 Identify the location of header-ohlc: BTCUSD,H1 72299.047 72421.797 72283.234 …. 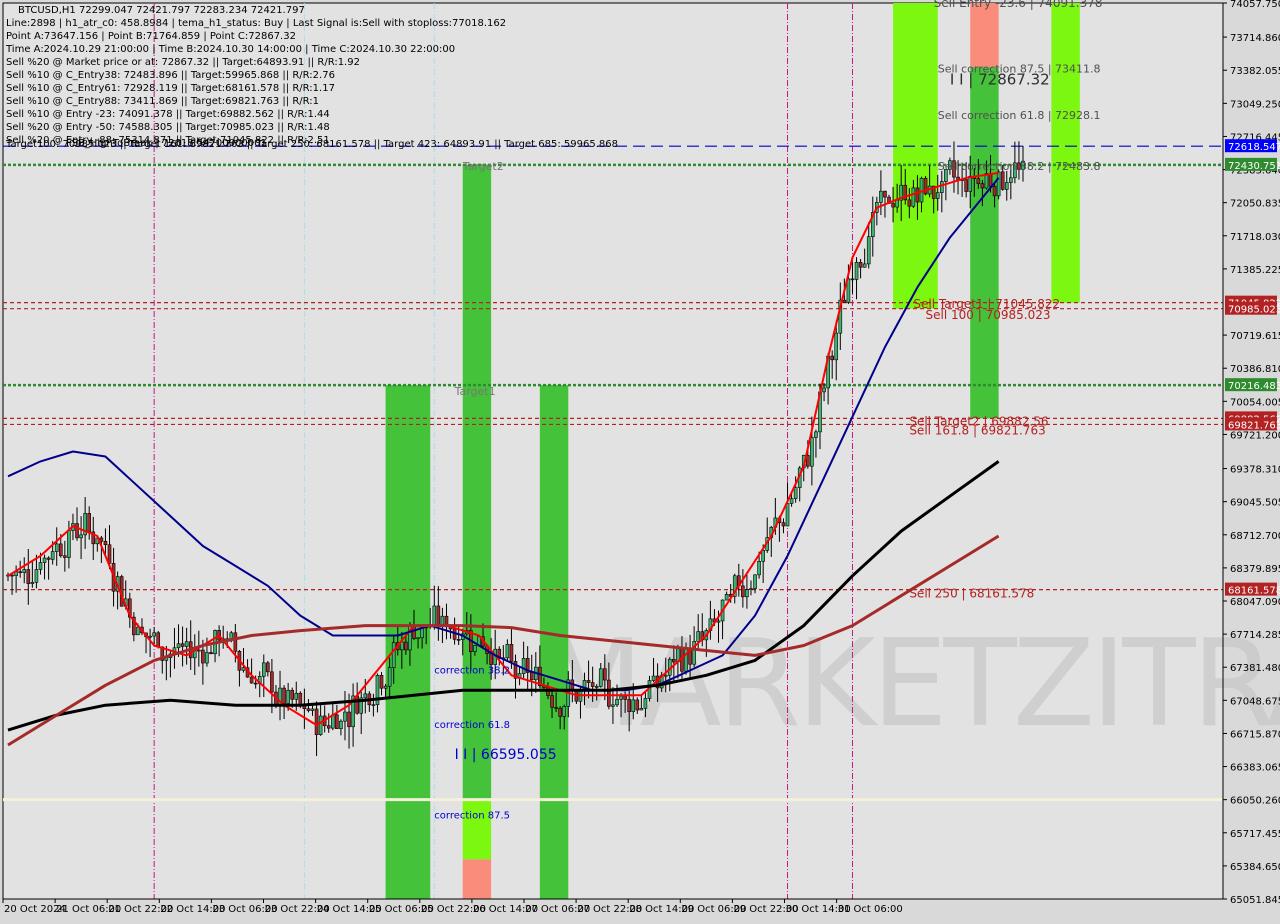
(161, 10).